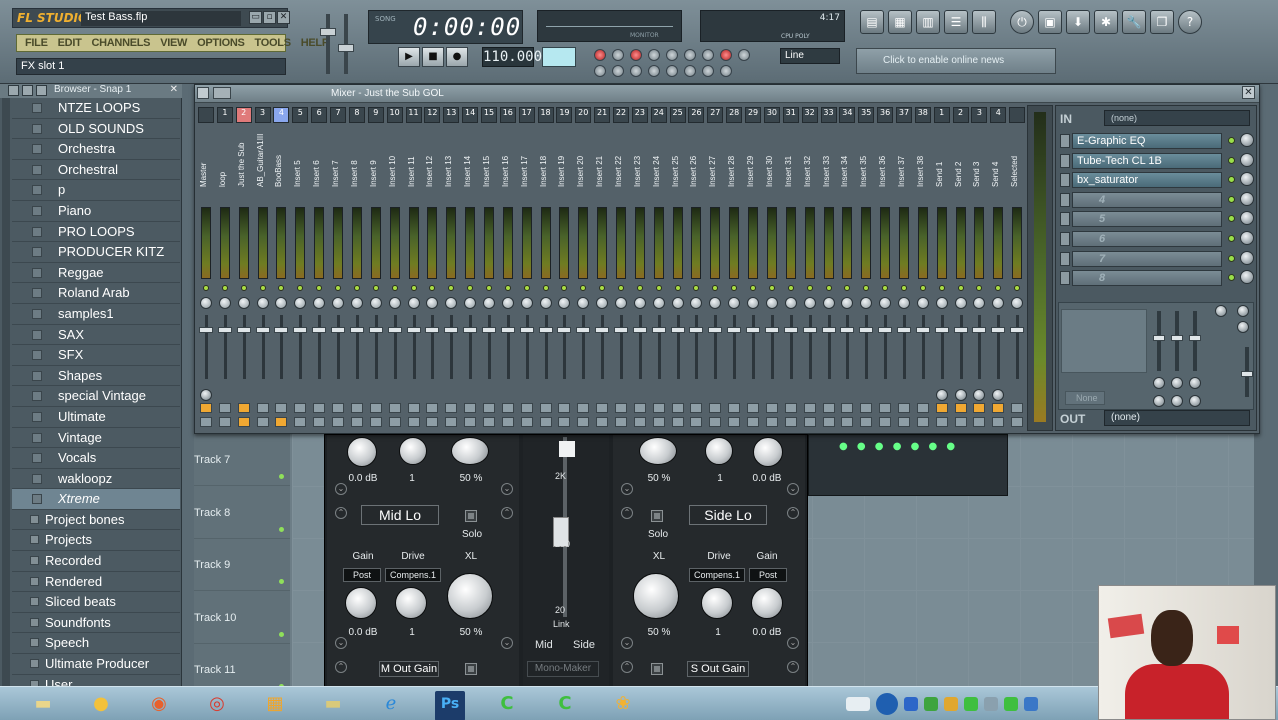 This screenshot has width=1278, height=720. Describe the element at coordinates (659, 268) in the screenshot. I see `mixer-track: 24 Insert 24` at that location.